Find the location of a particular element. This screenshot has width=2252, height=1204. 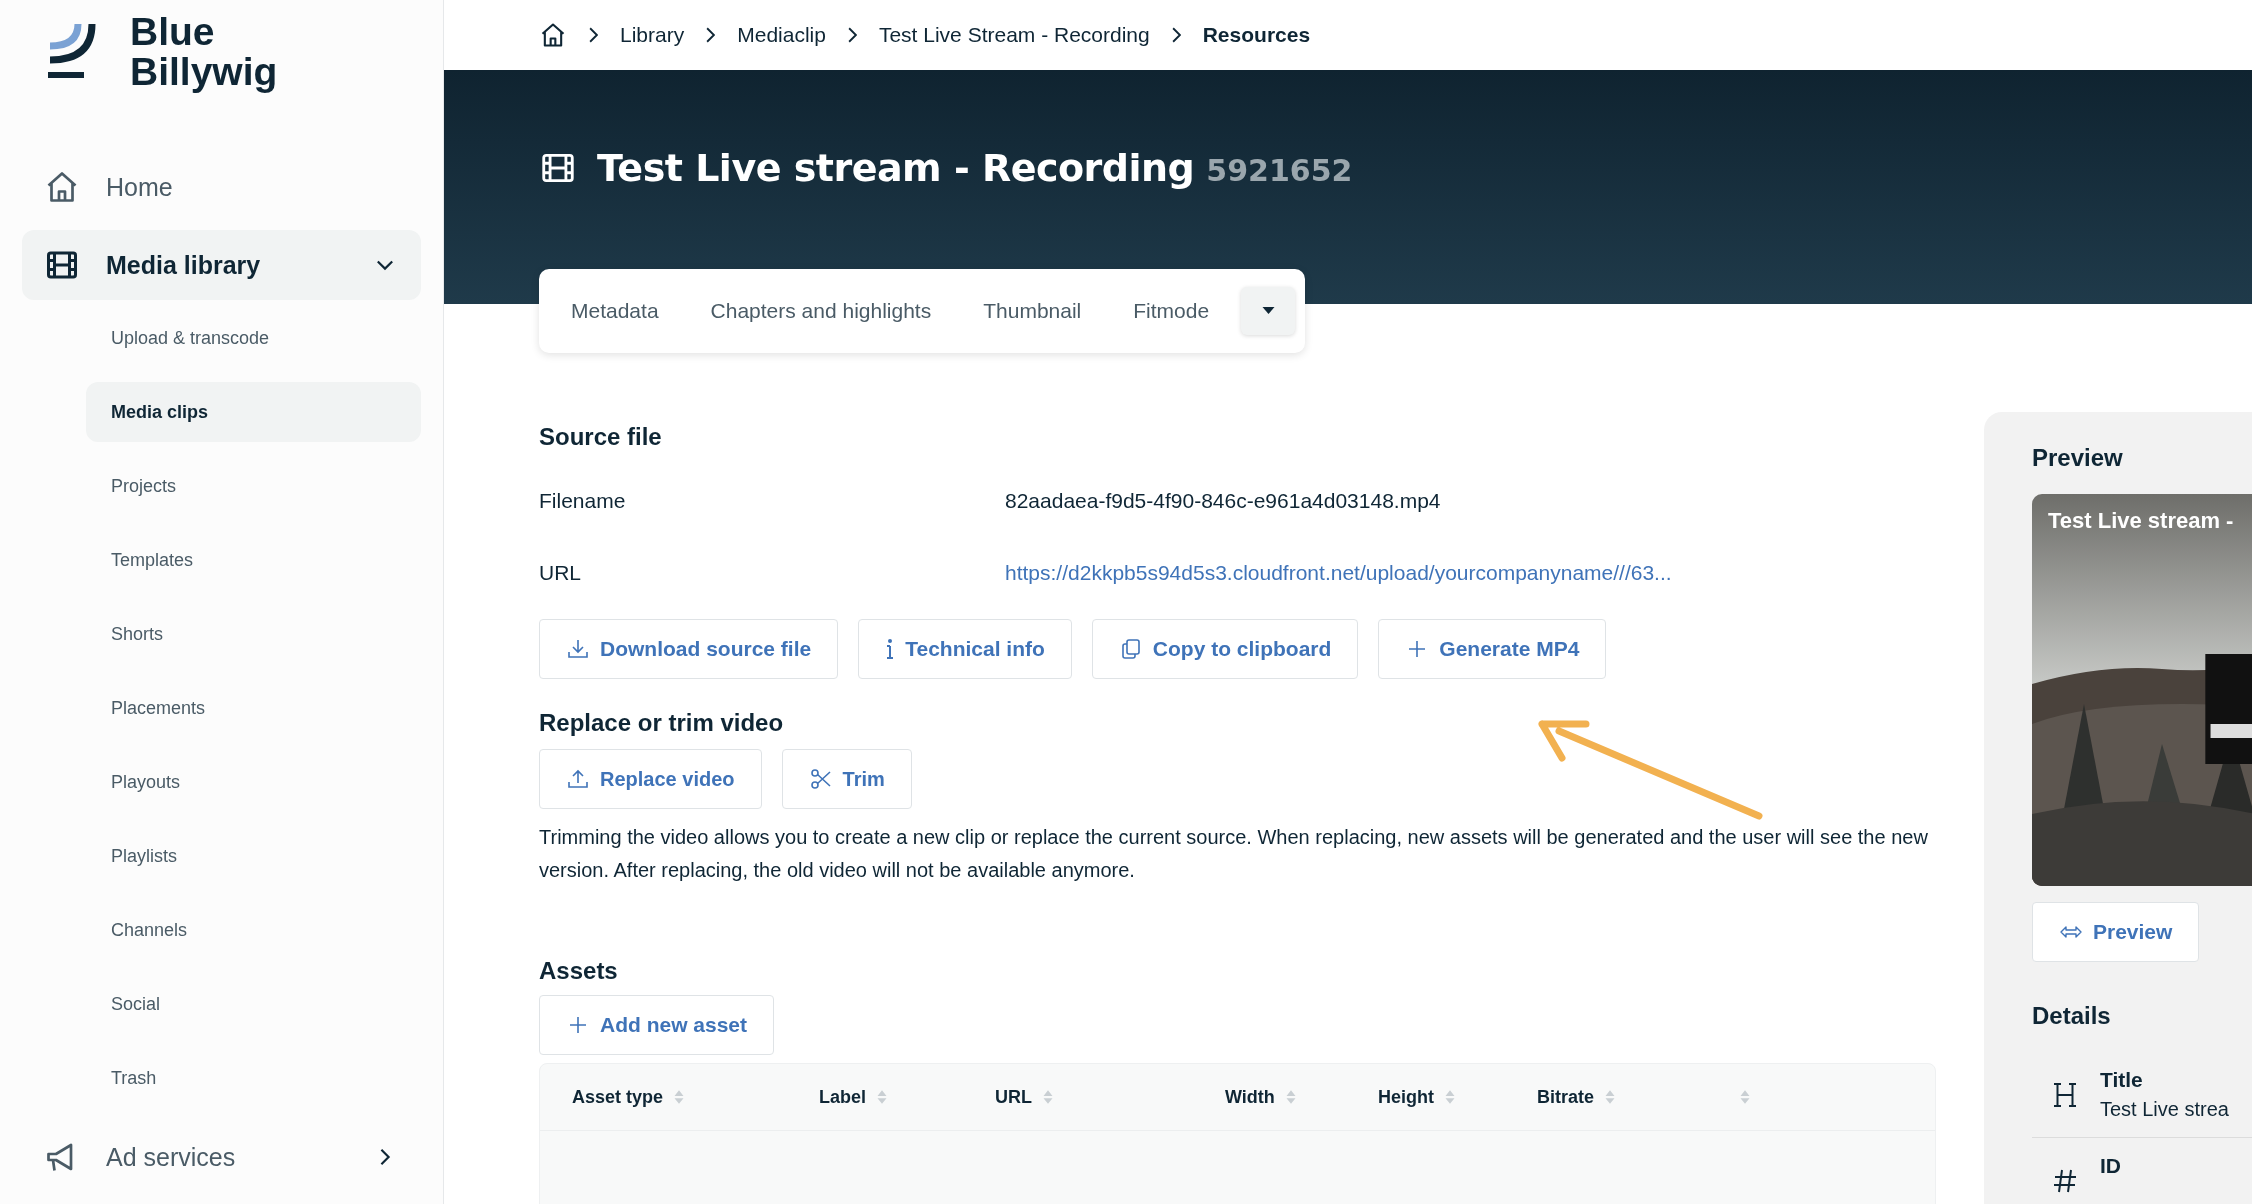

more-tabs-button is located at coordinates (1268, 311).